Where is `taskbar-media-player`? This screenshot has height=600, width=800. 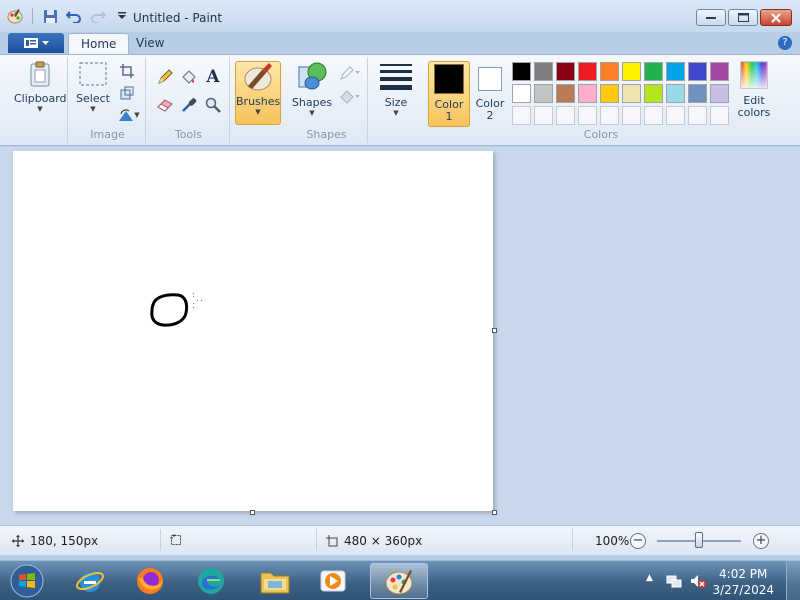
taskbar-media-player is located at coordinates (333, 581).